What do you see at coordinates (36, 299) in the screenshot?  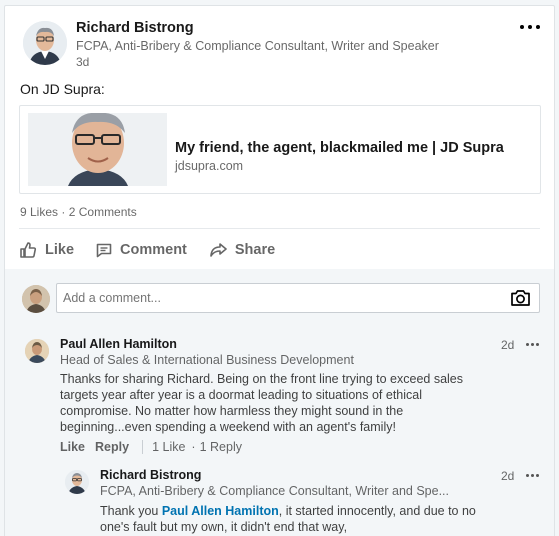 I see `current-user-avatar` at bounding box center [36, 299].